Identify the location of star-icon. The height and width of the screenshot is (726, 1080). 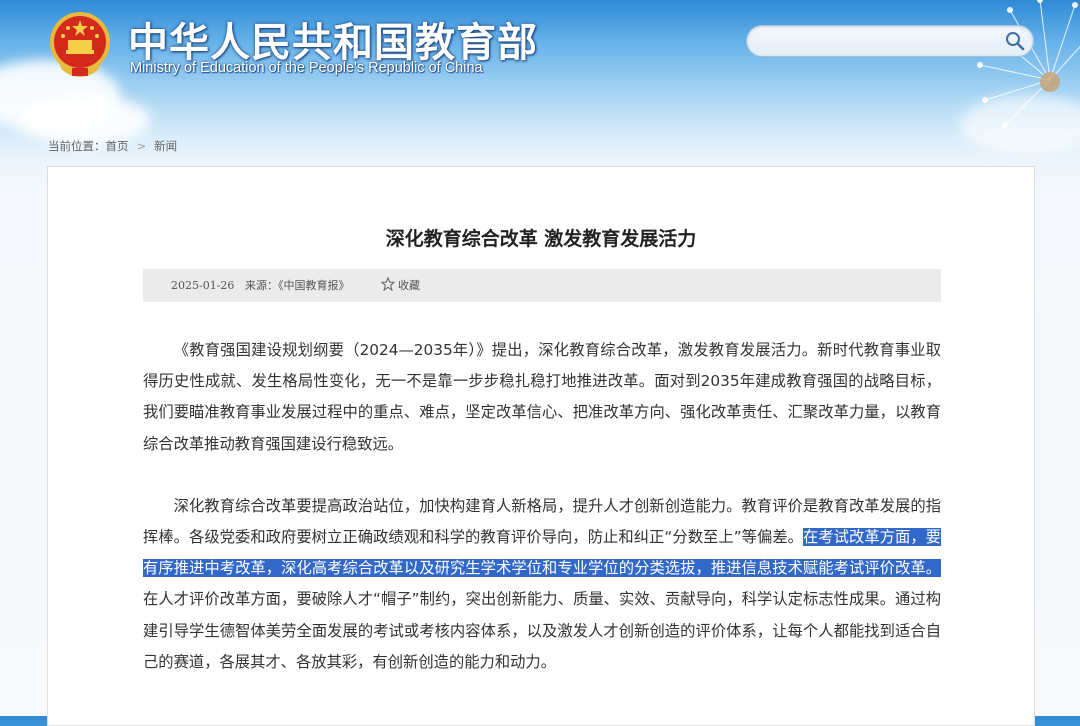
(388, 284).